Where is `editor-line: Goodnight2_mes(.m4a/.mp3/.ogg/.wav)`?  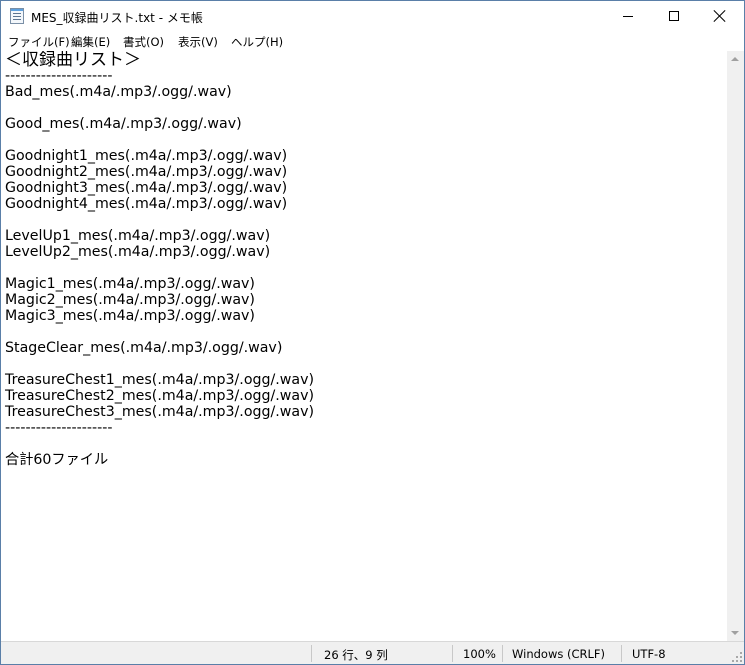
editor-line: Goodnight2_mes(.m4a/.mp3/.ogg/.wav) is located at coordinates (146, 172).